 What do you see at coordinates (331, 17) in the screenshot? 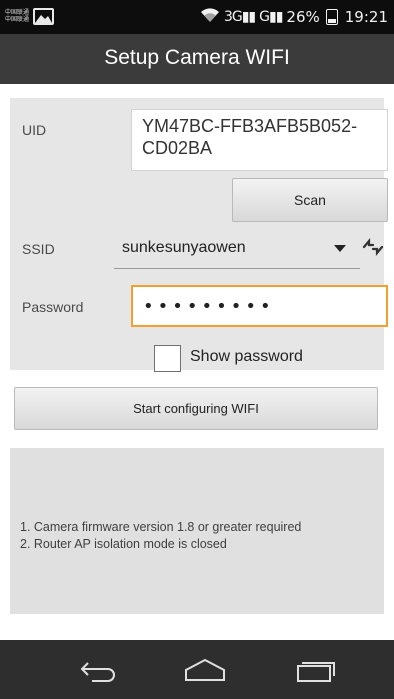
I see `battery-icon` at bounding box center [331, 17].